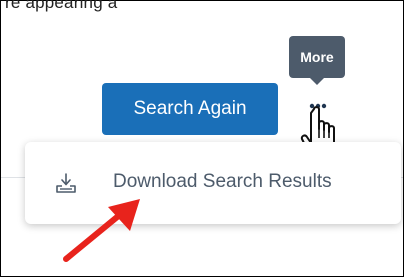 This screenshot has height=277, width=404. I want to click on annotation-arrow-icon, so click(101, 230).